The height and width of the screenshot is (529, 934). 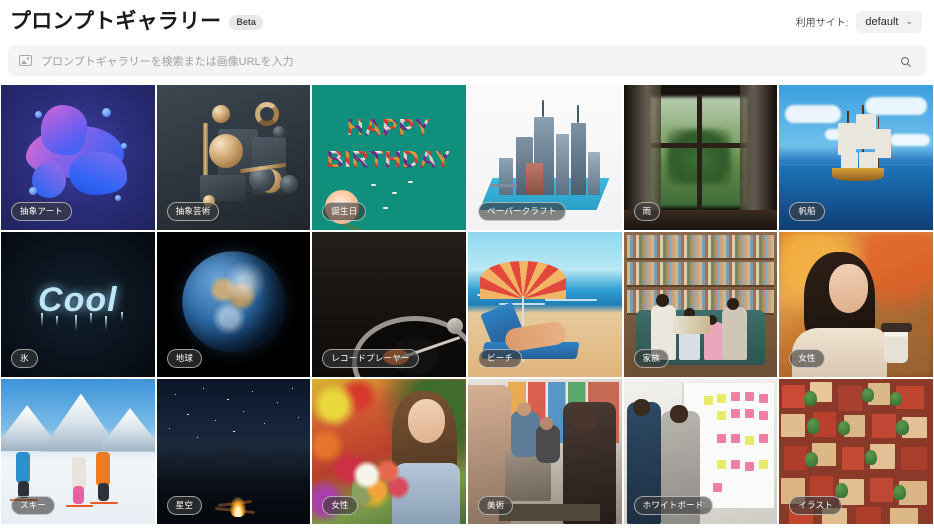 What do you see at coordinates (41, 211) in the screenshot?
I see `tile-tag: 抽象アート` at bounding box center [41, 211].